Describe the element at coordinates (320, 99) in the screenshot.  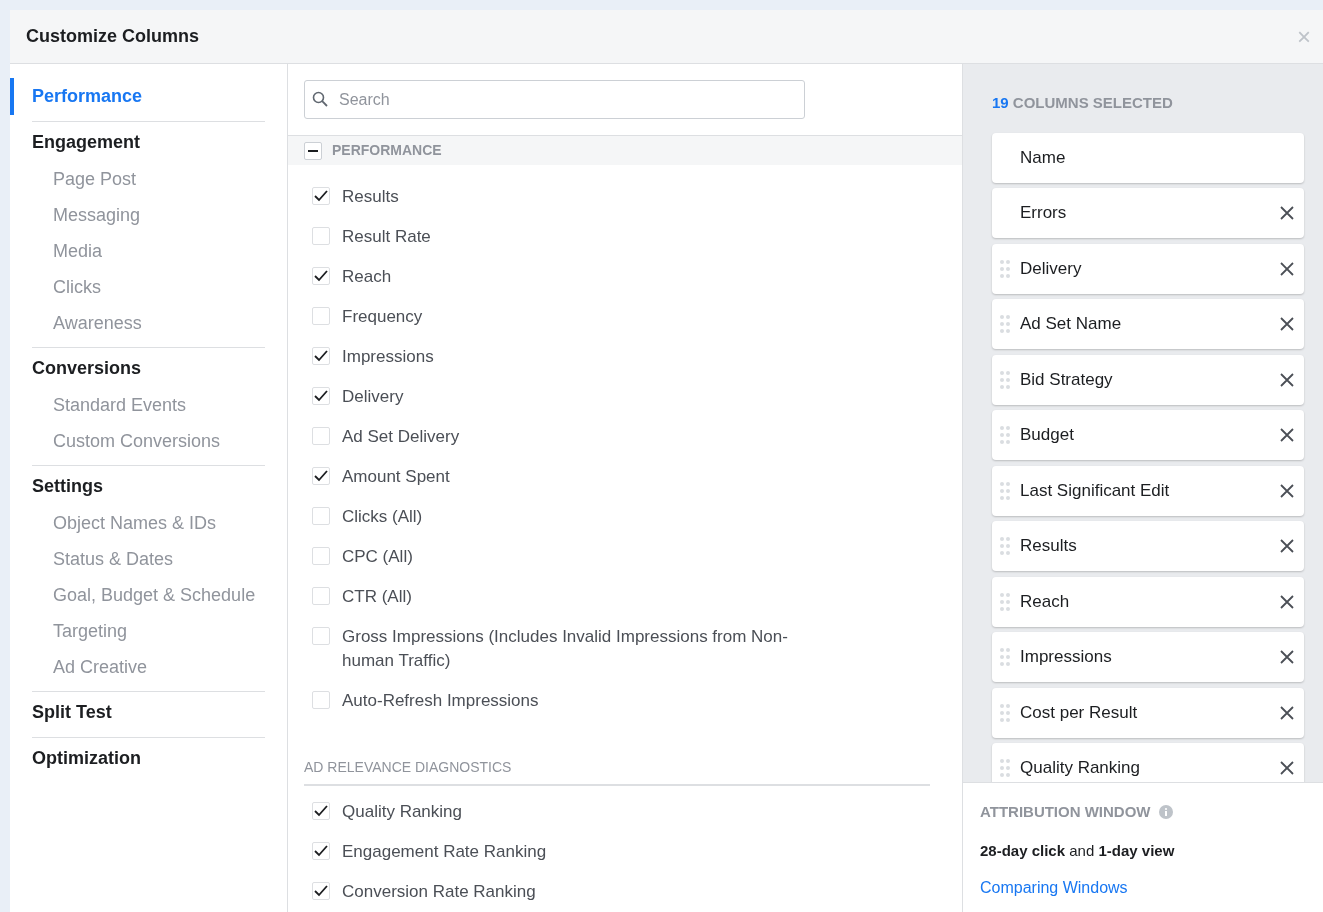
I see `search-icon` at that location.